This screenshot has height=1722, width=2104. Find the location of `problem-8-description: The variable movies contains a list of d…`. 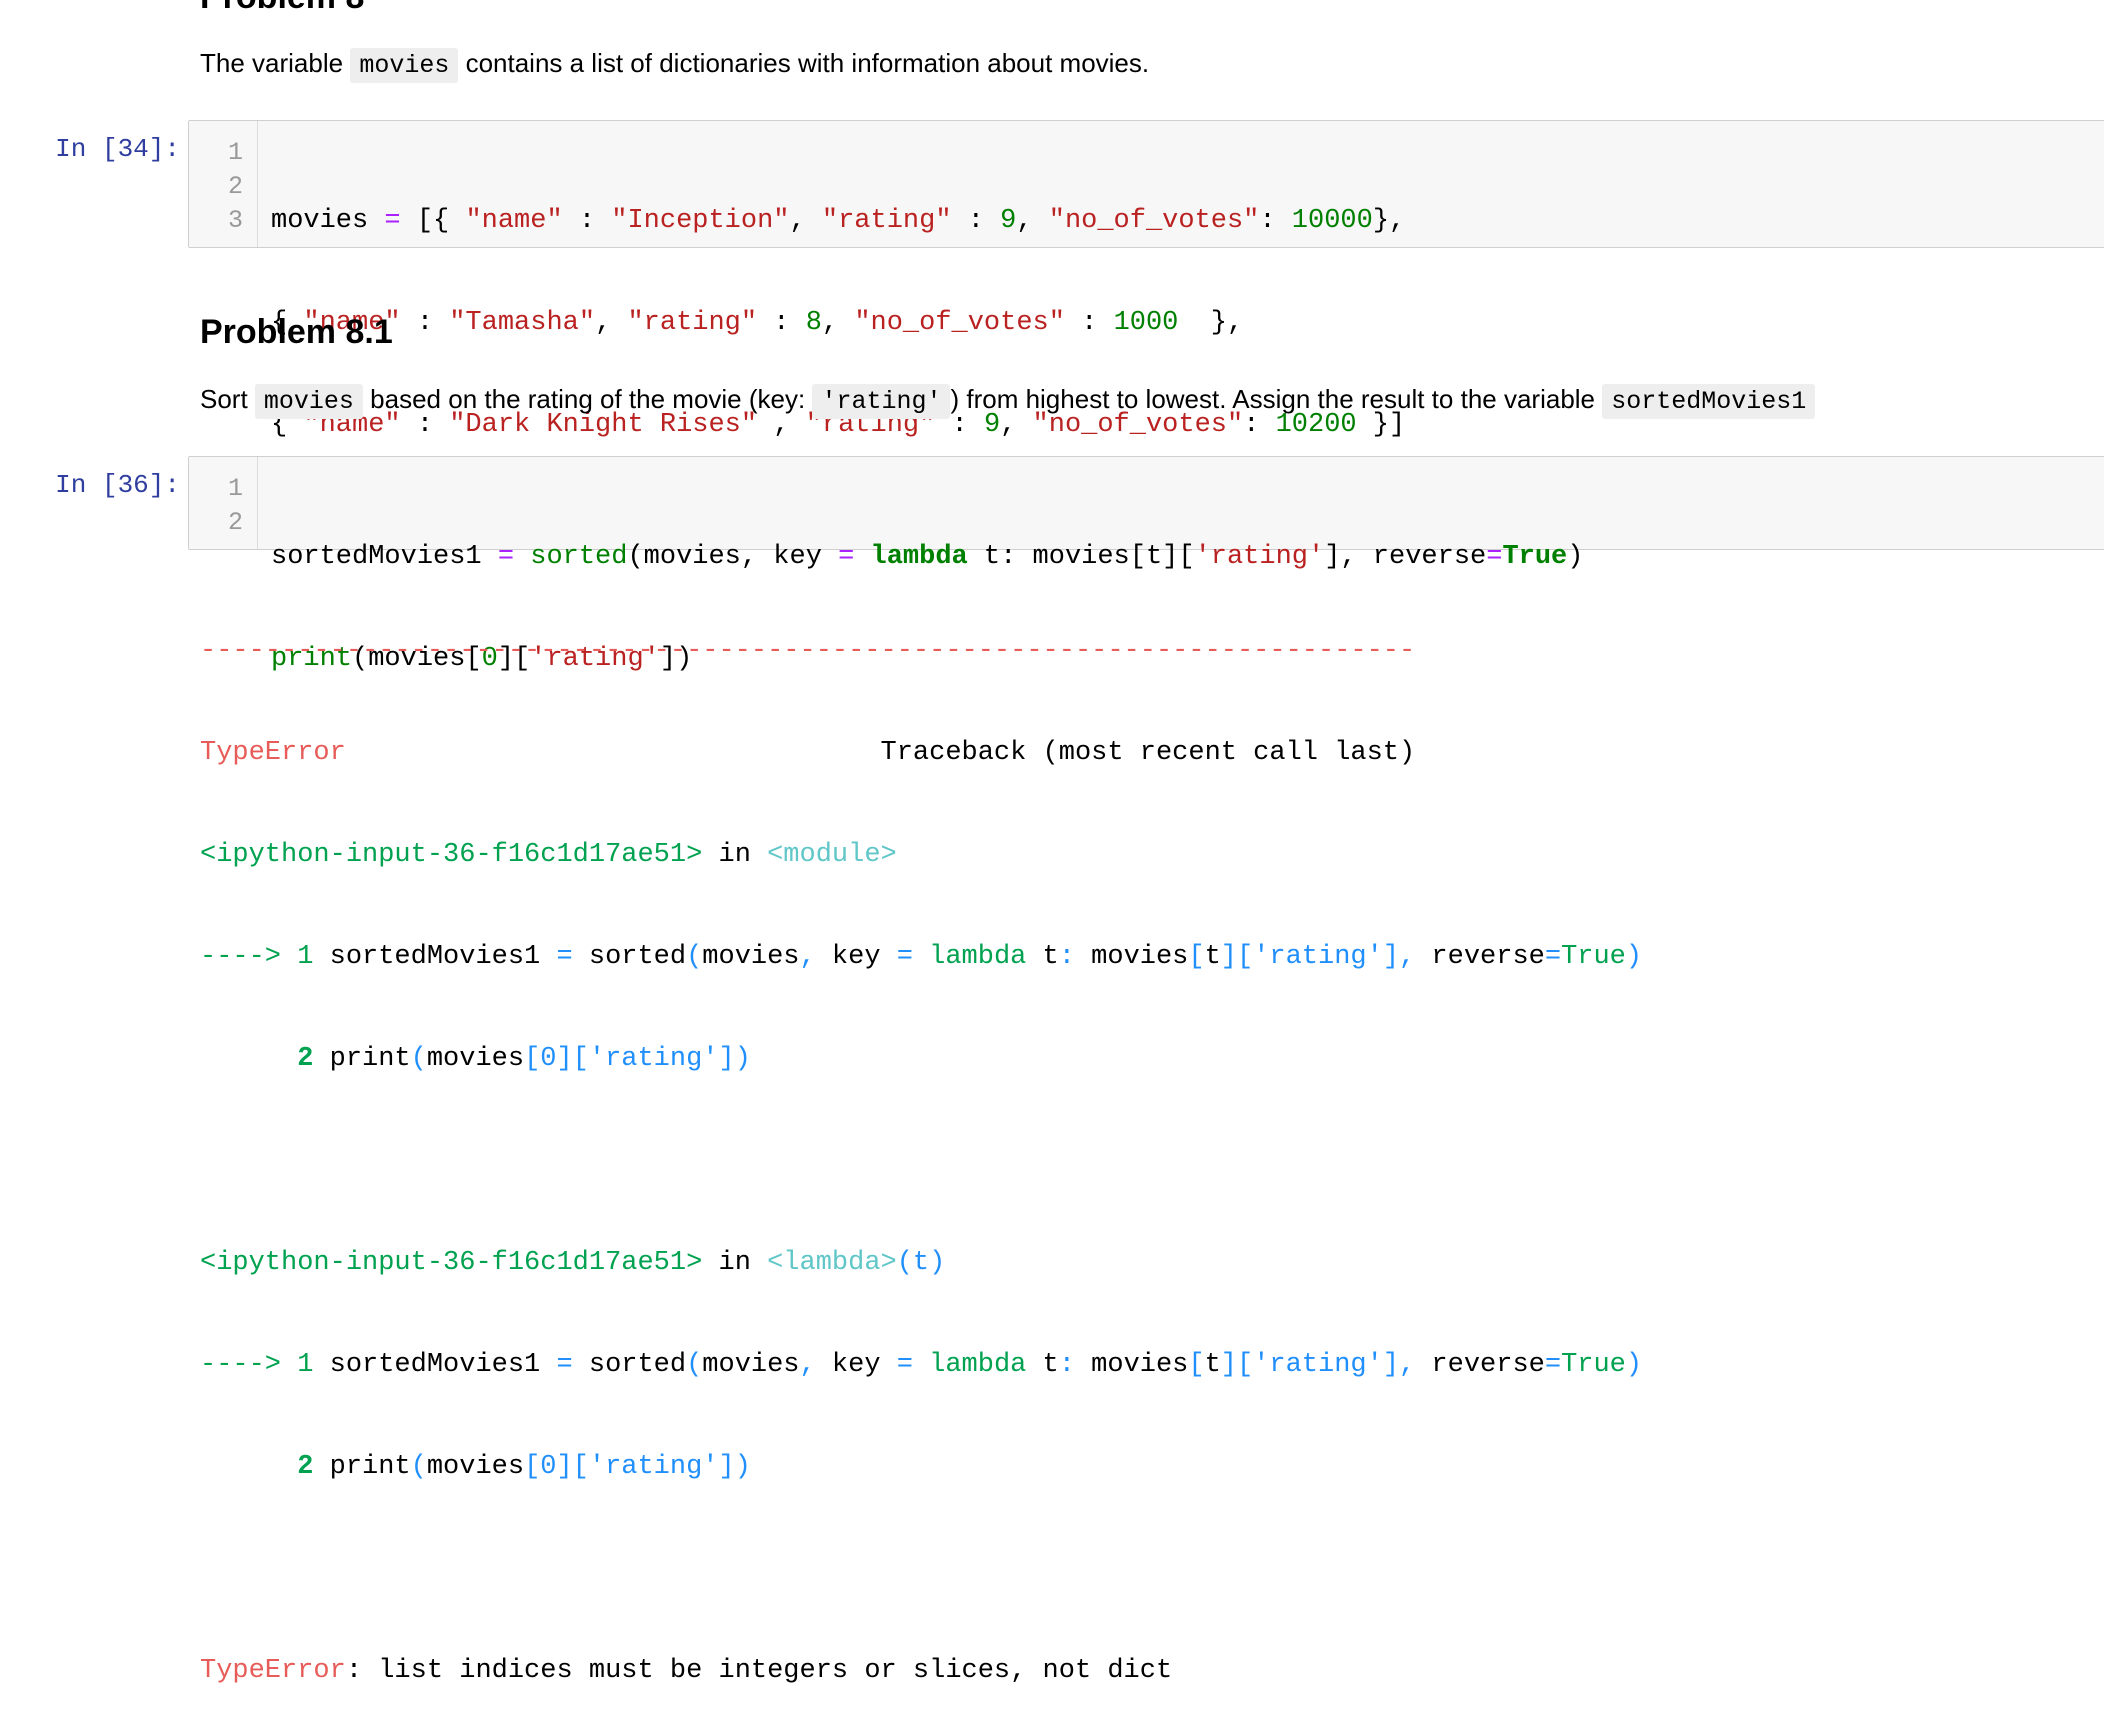

problem-8-description: The variable movies contains a list of d… is located at coordinates (675, 65).